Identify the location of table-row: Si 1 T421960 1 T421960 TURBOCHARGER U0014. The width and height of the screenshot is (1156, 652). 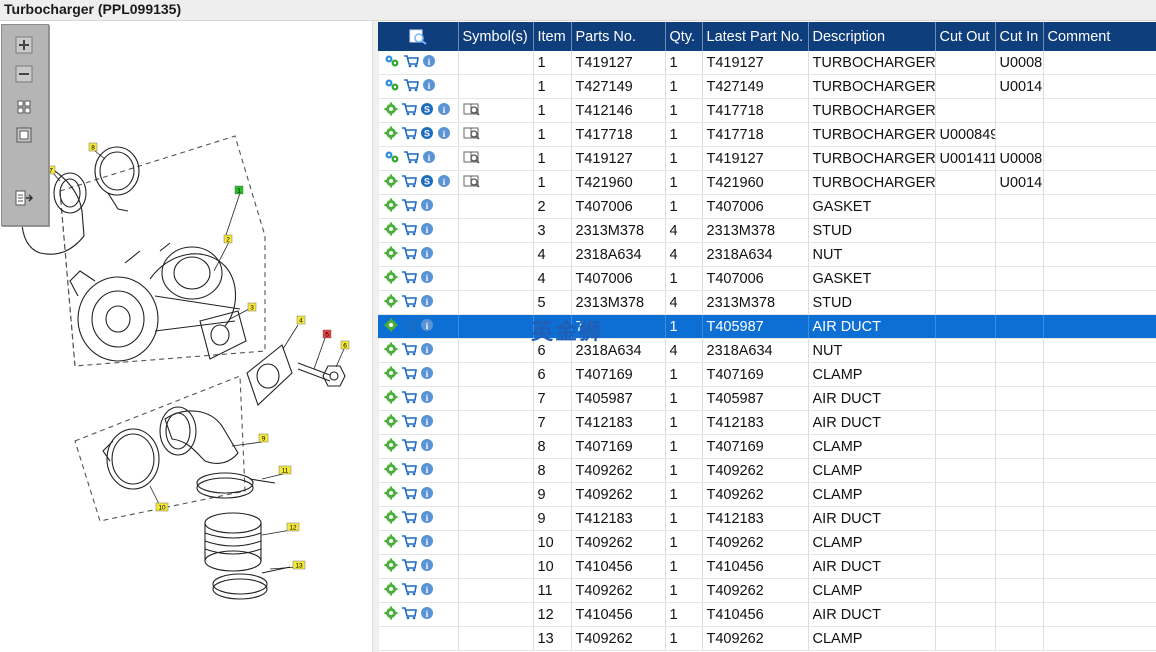
(767, 182).